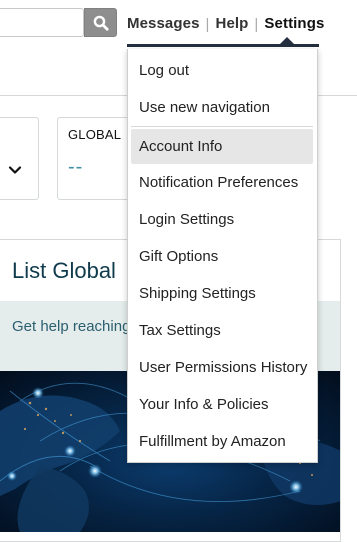 This screenshot has height=542, width=357. What do you see at coordinates (95, 134) in the screenshot?
I see `global-card-label: GLOBAL` at bounding box center [95, 134].